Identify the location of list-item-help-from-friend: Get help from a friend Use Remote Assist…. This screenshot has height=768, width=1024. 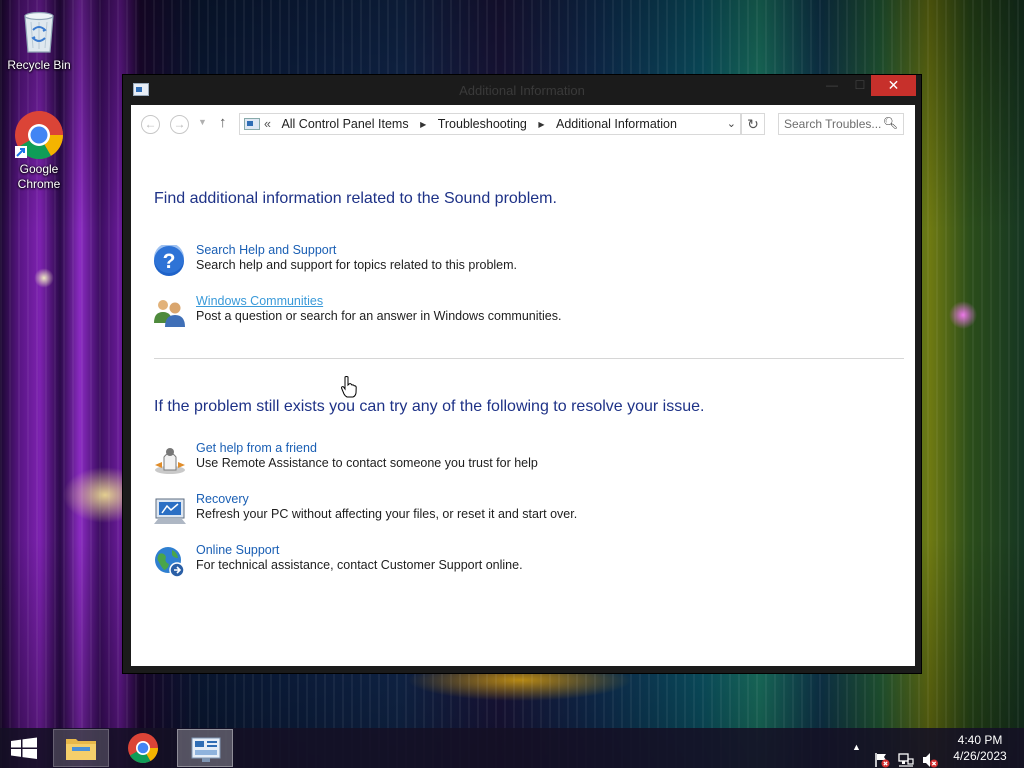
(503, 459).